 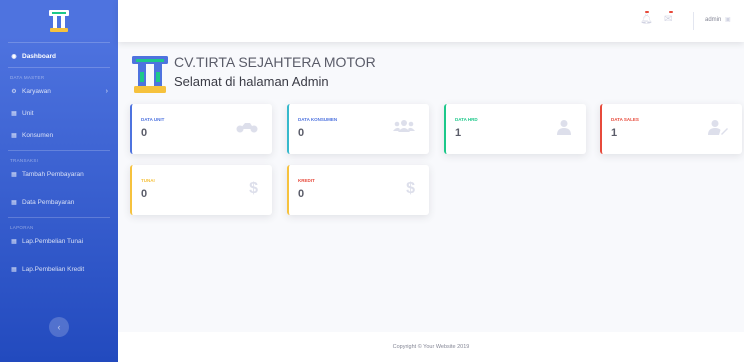 I want to click on chevron-right-icon: ›, so click(x=106, y=91).